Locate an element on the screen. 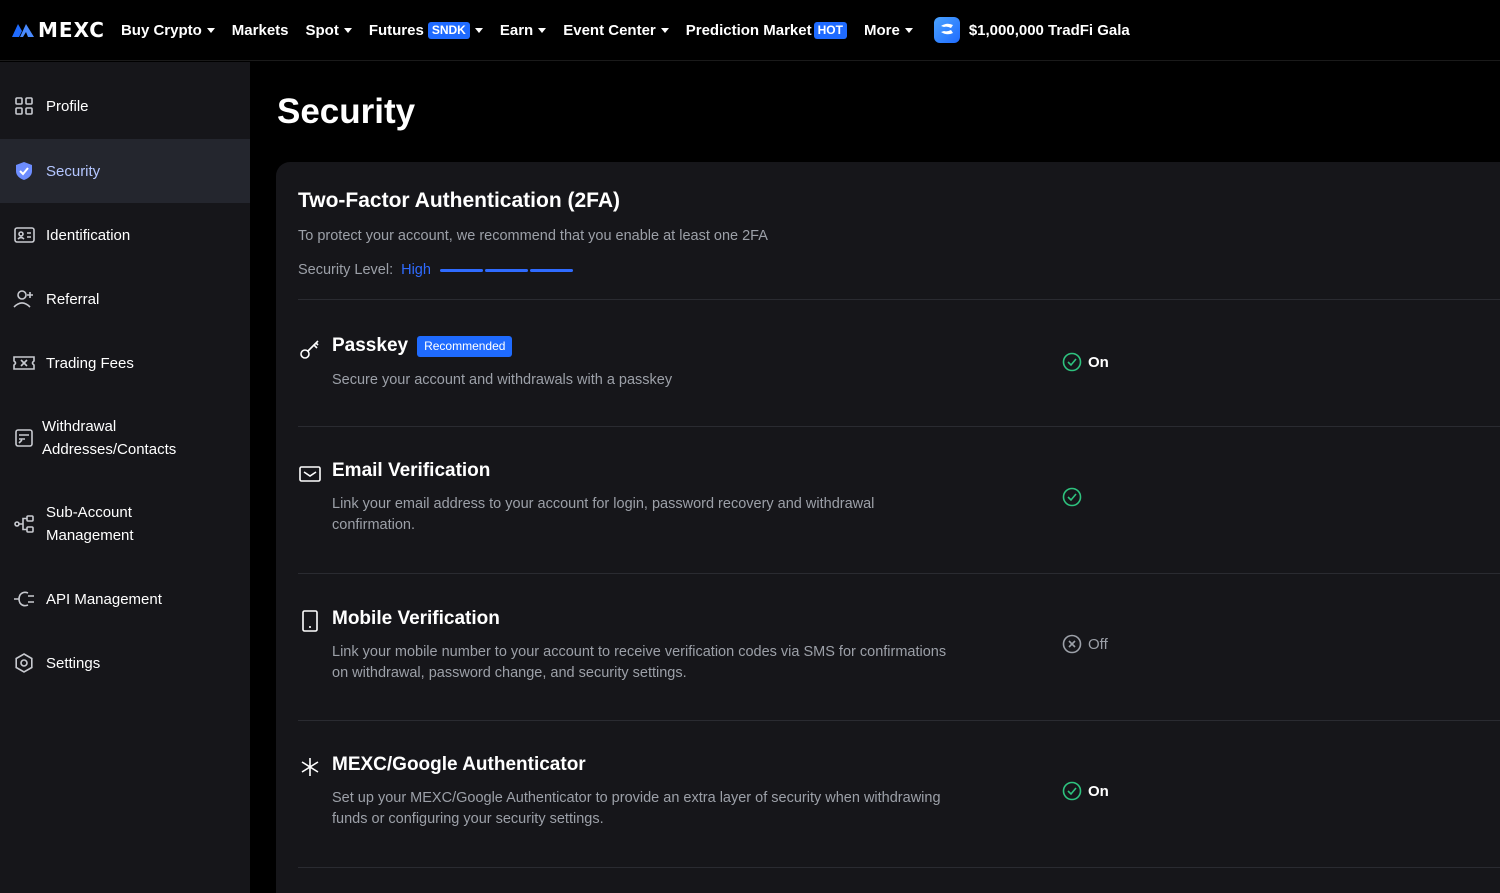 Image resolution: width=1500 pixels, height=893 pixels. security-level-label: Security Level: is located at coordinates (346, 270).